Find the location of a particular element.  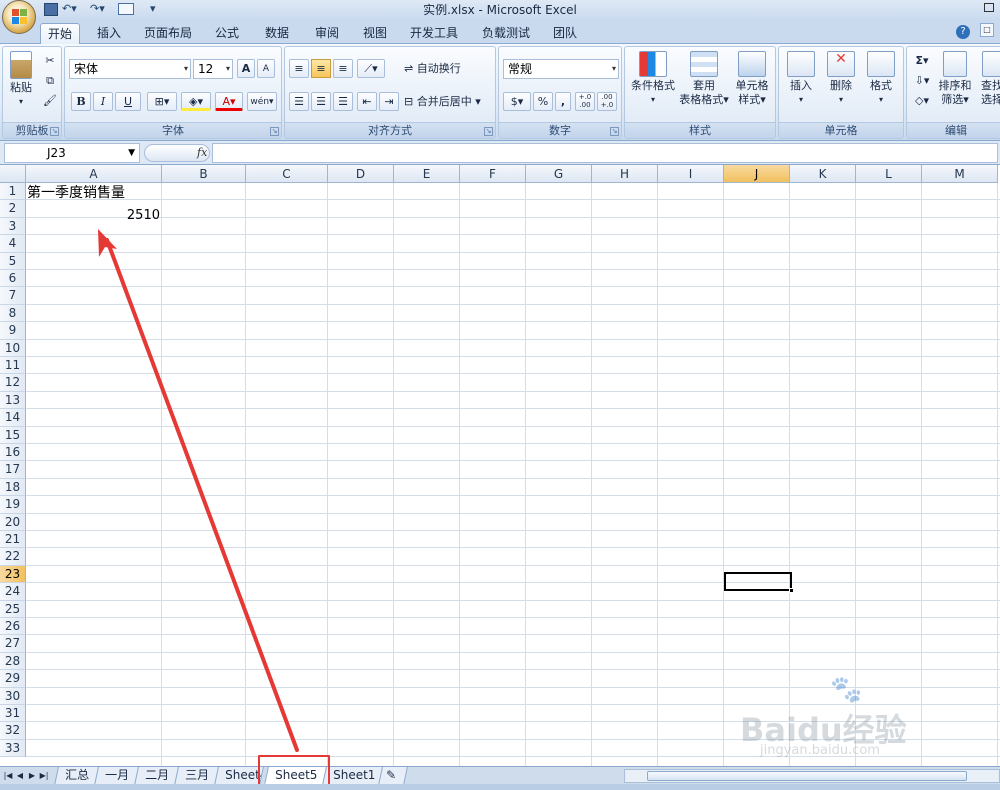

row-header-19: 19 is located at coordinates (13, 505).